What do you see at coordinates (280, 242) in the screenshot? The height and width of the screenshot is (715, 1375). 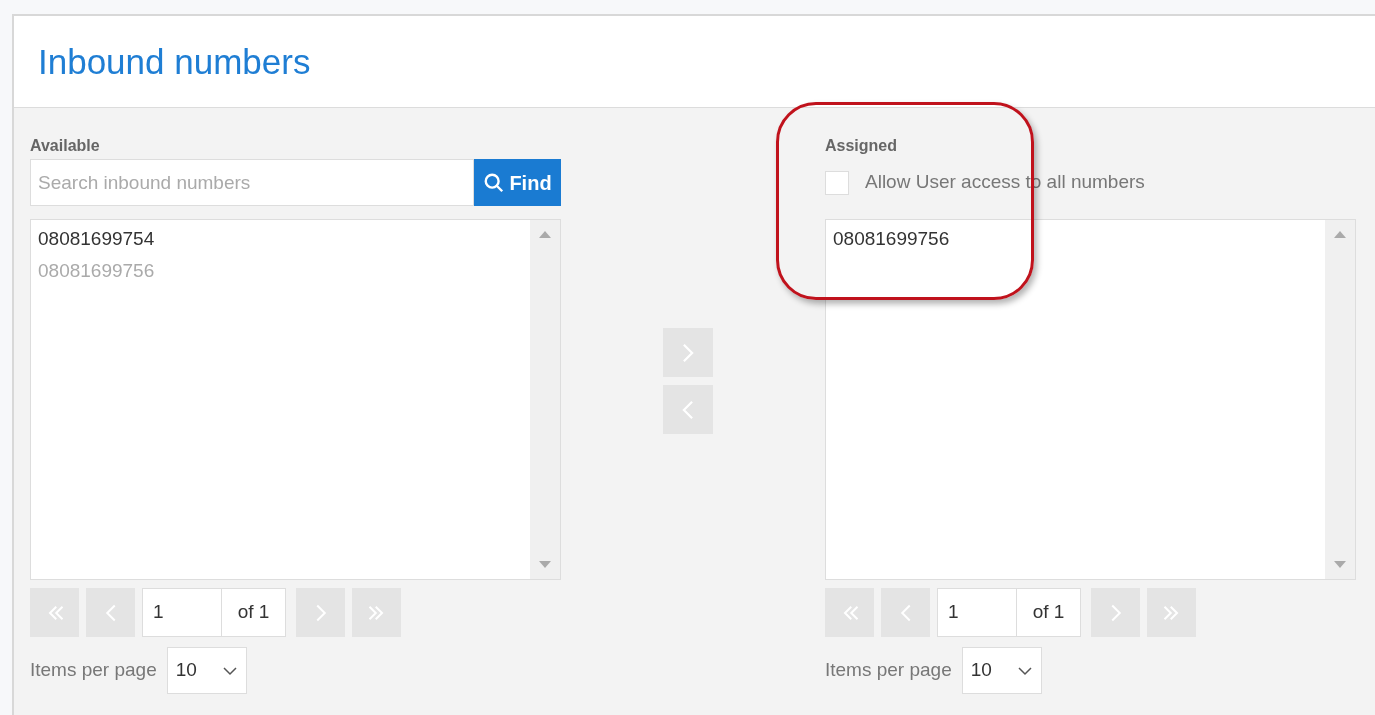 I see `list-item: 08081699754` at bounding box center [280, 242].